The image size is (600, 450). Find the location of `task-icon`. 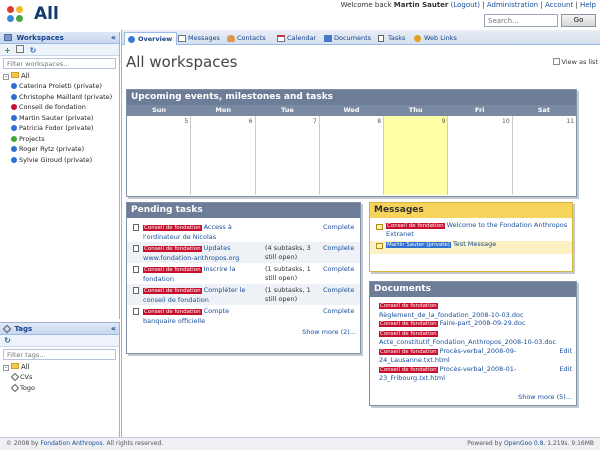

task-icon is located at coordinates (136, 311).